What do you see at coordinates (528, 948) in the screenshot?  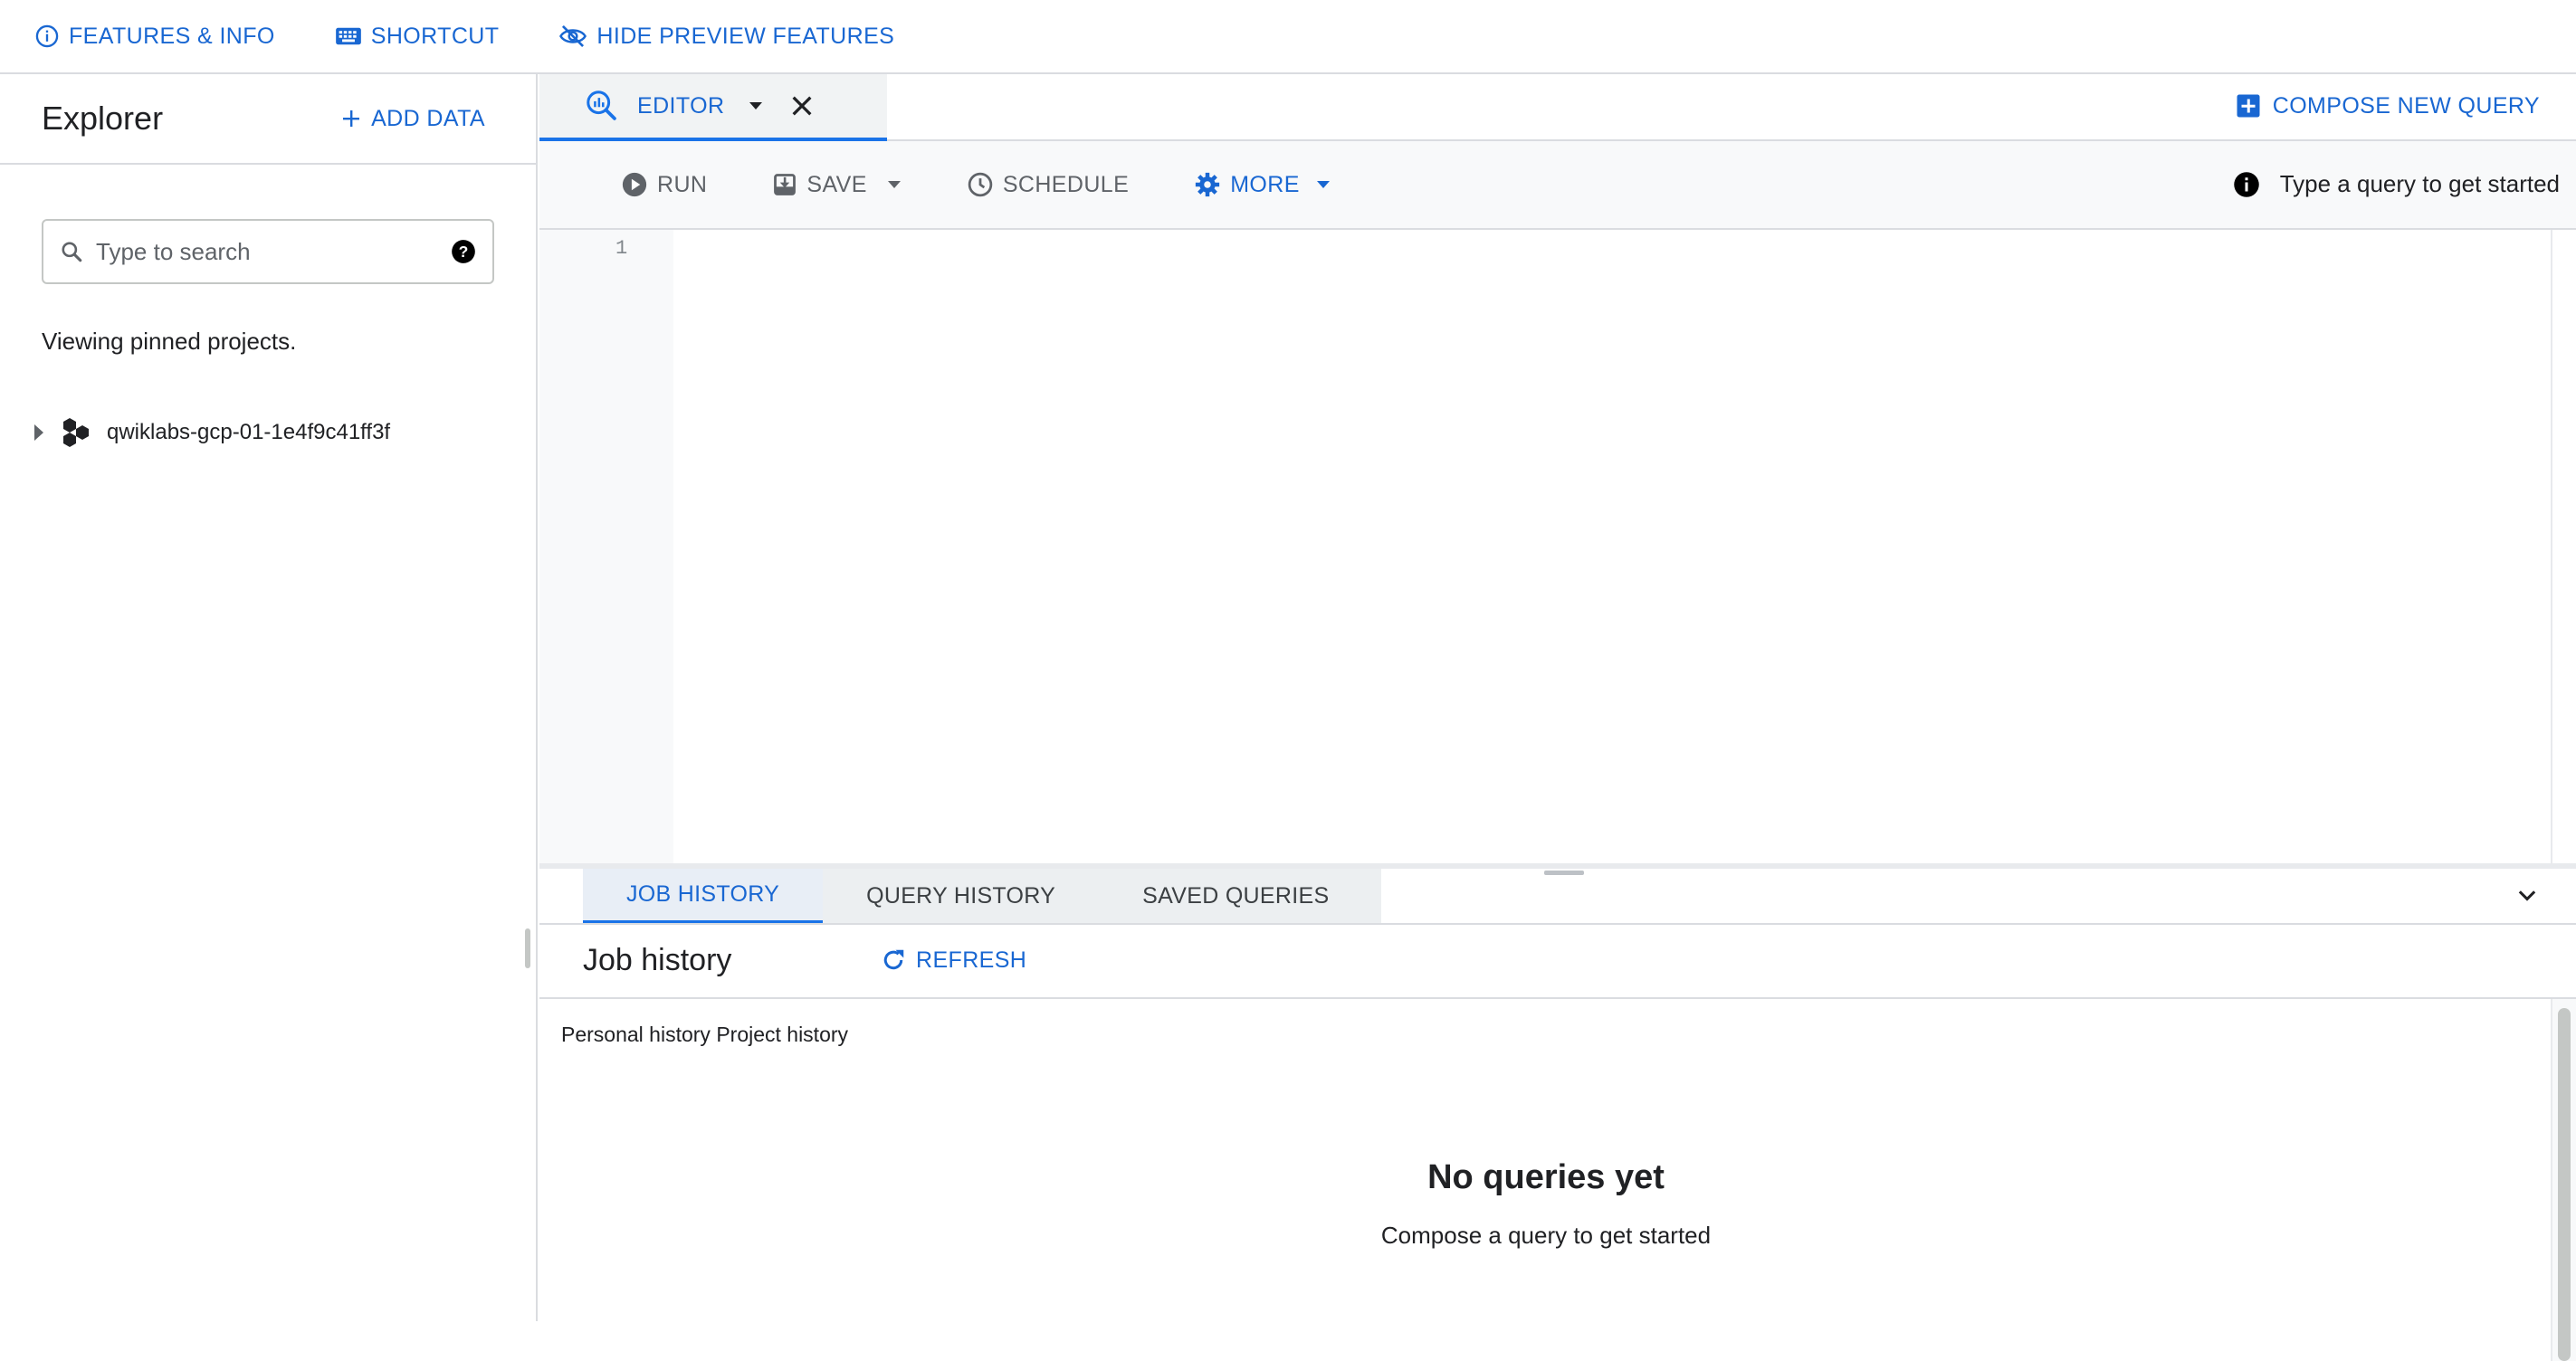 I see `panel-resize-handle` at bounding box center [528, 948].